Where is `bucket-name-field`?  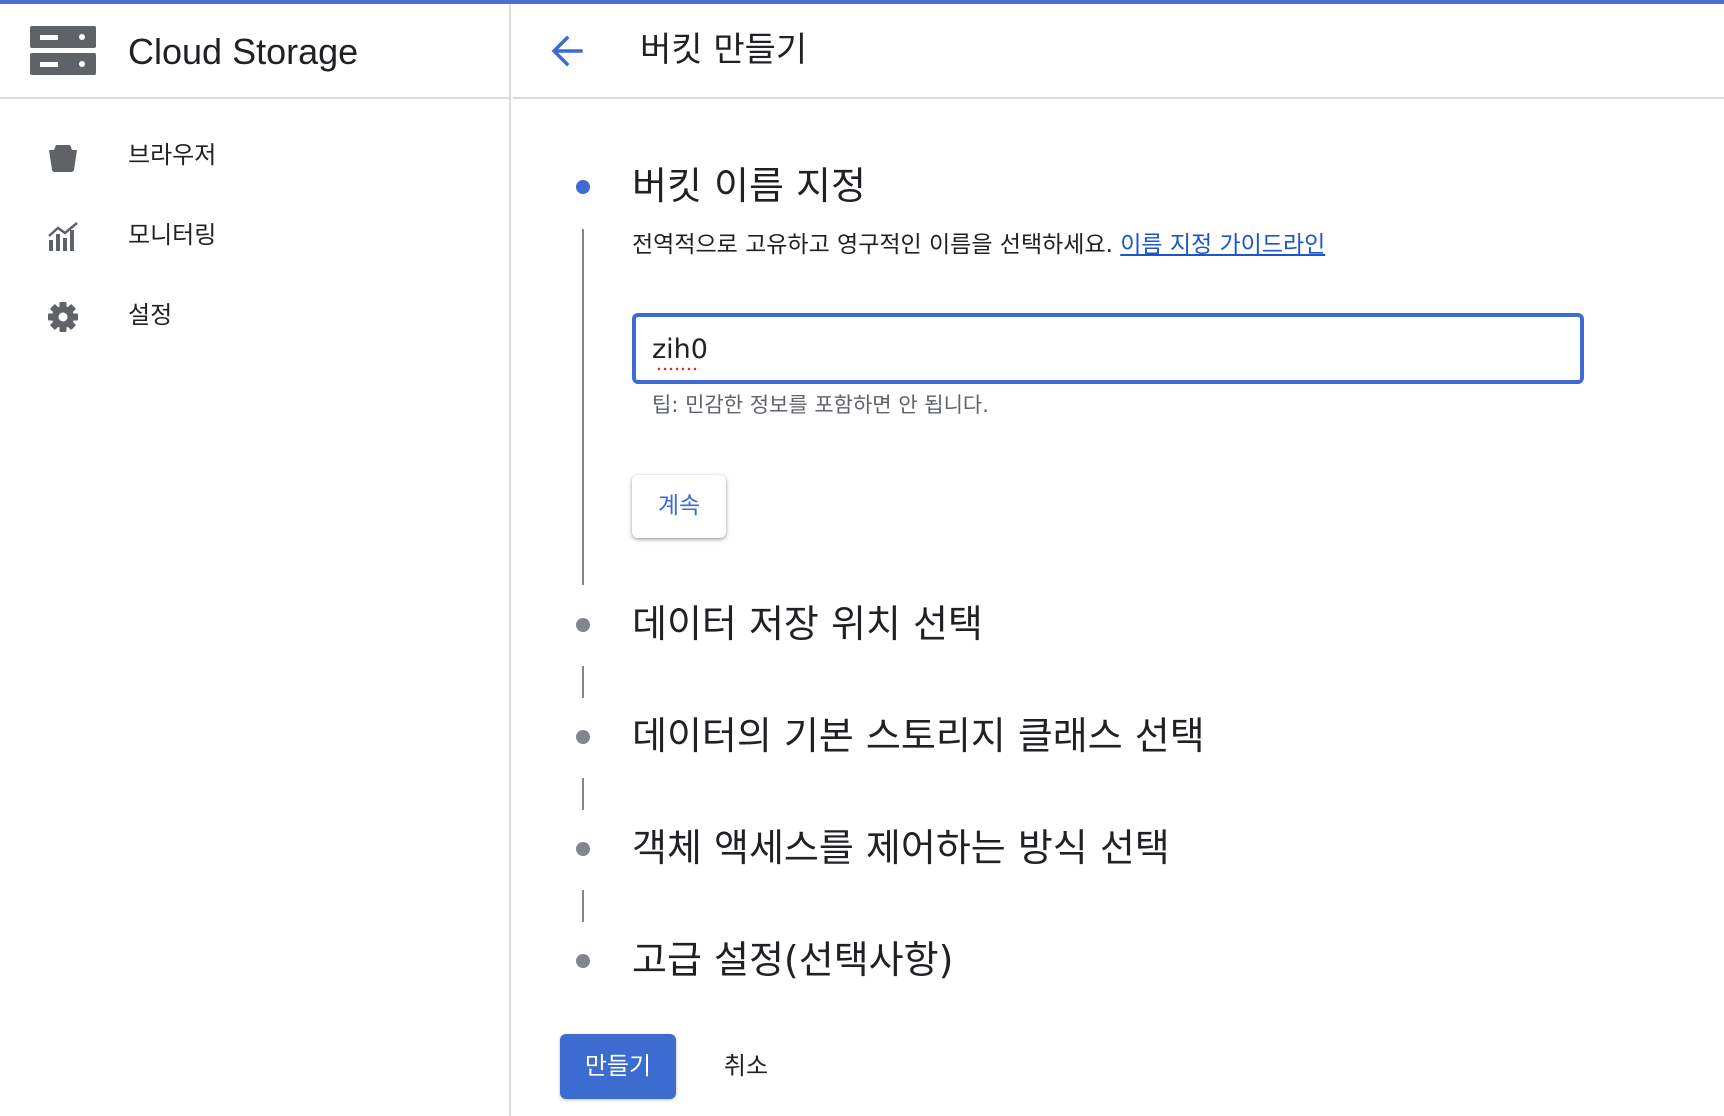 bucket-name-field is located at coordinates (1108, 348).